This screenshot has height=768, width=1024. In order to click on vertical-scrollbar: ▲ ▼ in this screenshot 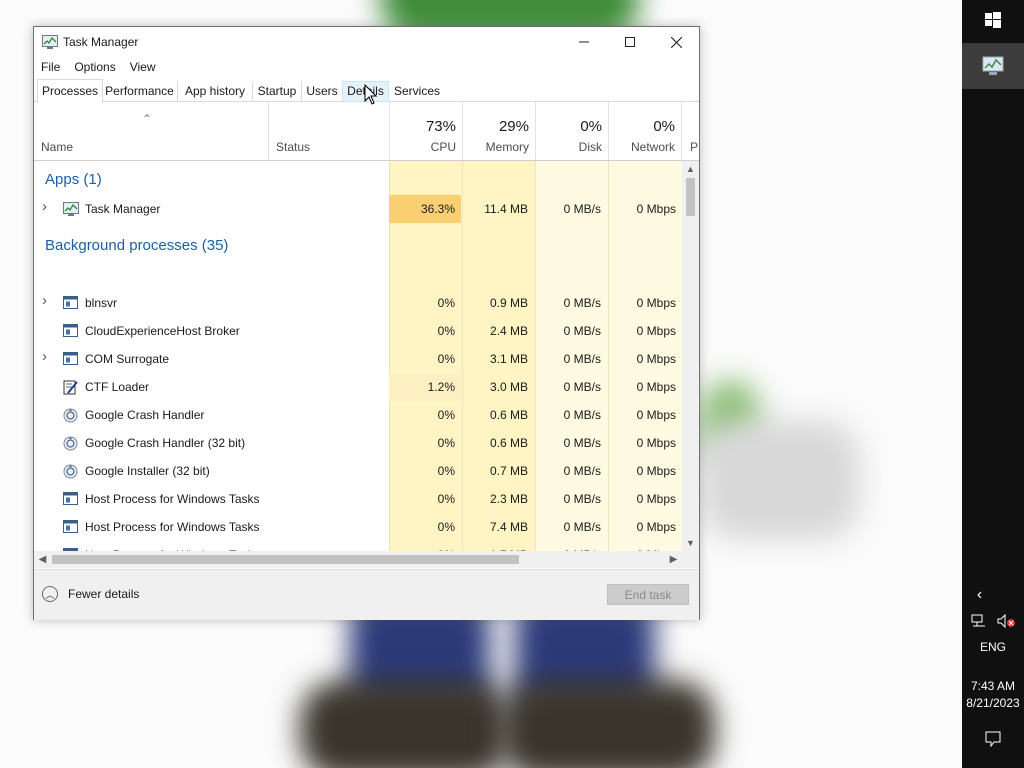, I will do `click(690, 356)`.